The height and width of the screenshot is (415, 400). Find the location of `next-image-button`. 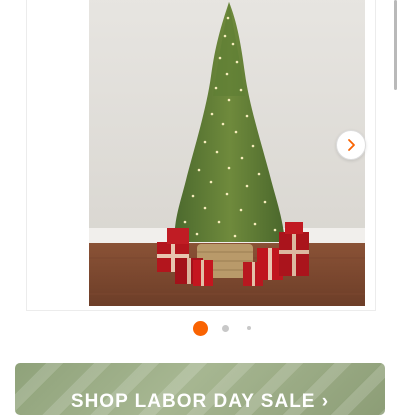

next-image-button is located at coordinates (351, 145).